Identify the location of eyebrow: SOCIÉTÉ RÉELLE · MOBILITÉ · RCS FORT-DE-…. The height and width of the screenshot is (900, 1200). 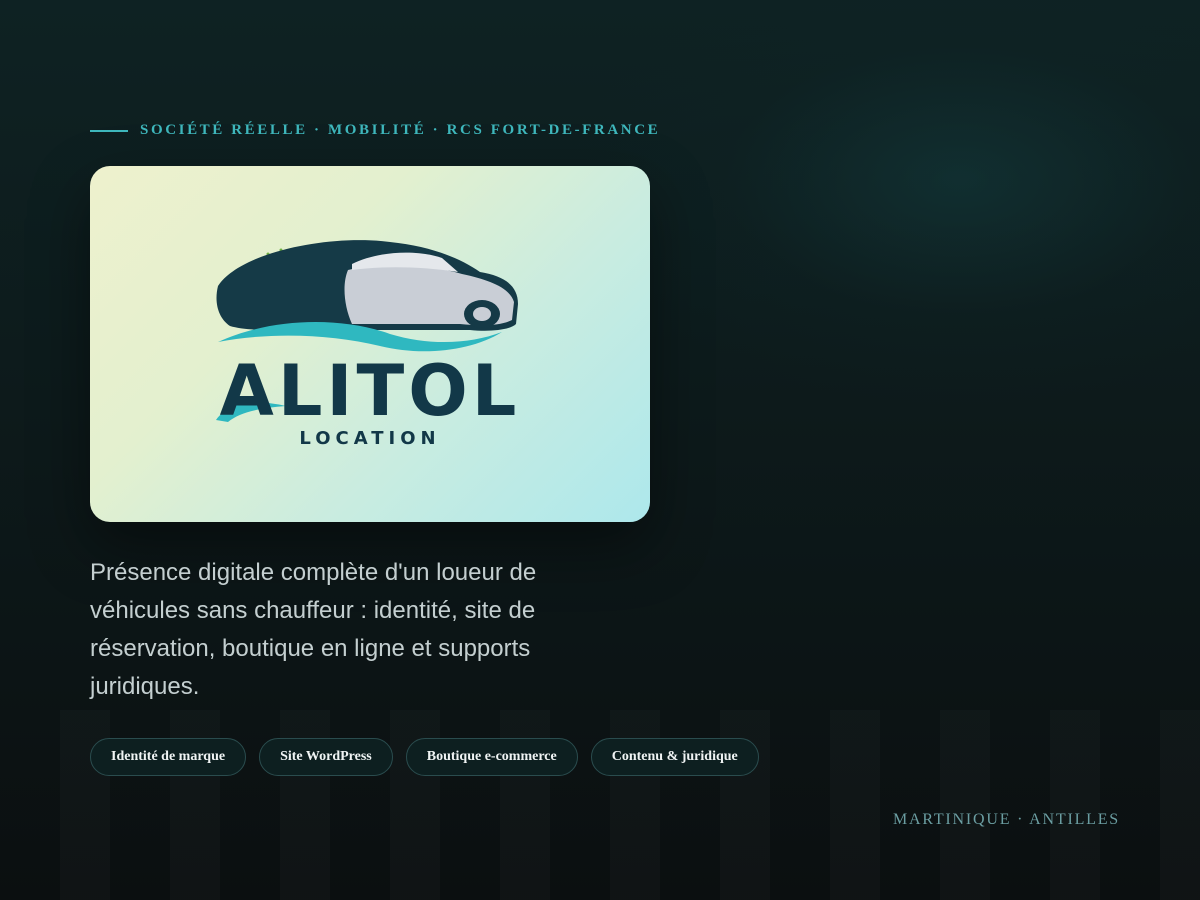
(375, 130).